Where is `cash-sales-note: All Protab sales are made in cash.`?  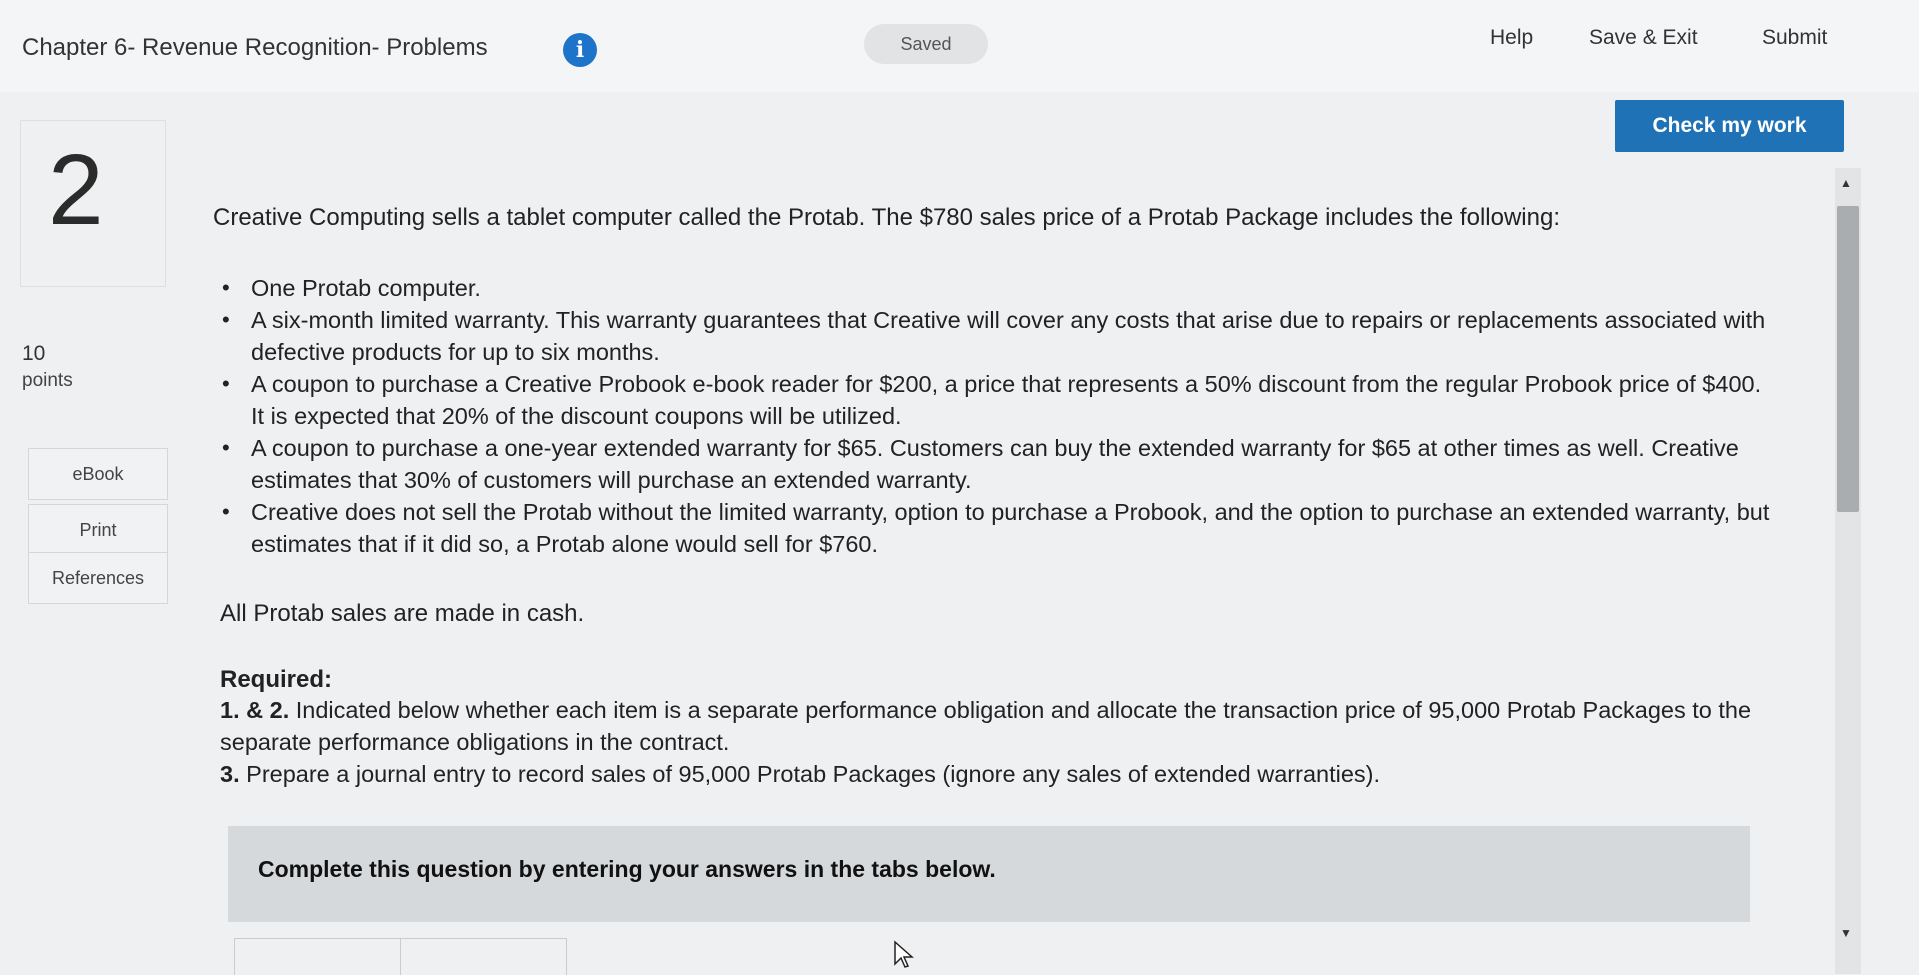 cash-sales-note: All Protab sales are made in cash. is located at coordinates (402, 613).